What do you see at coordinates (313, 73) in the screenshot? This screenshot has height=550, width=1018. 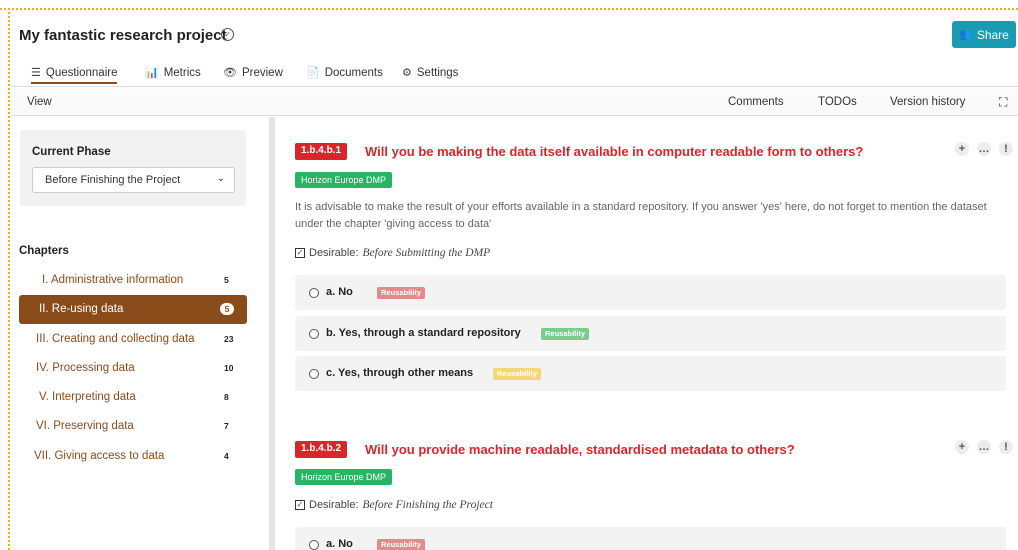 I see `document-icon: 📄` at bounding box center [313, 73].